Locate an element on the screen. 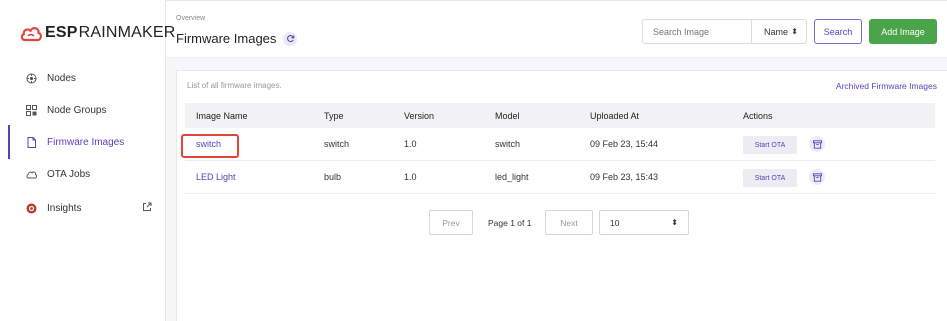 Image resolution: width=947 pixels, height=321 pixels. sidebar-item-label: Firmware Images is located at coordinates (86, 142).